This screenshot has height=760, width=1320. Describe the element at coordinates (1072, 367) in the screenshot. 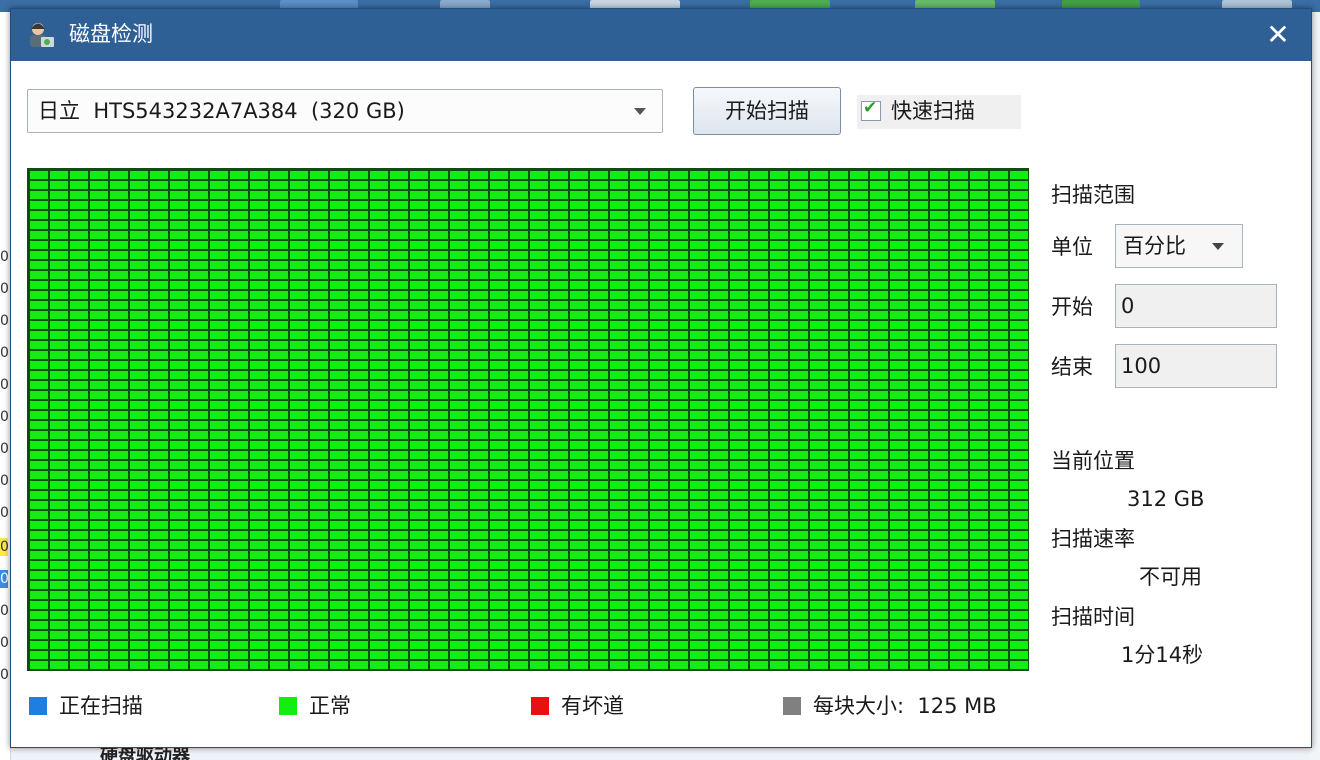

I see `end-label: 结束` at that location.